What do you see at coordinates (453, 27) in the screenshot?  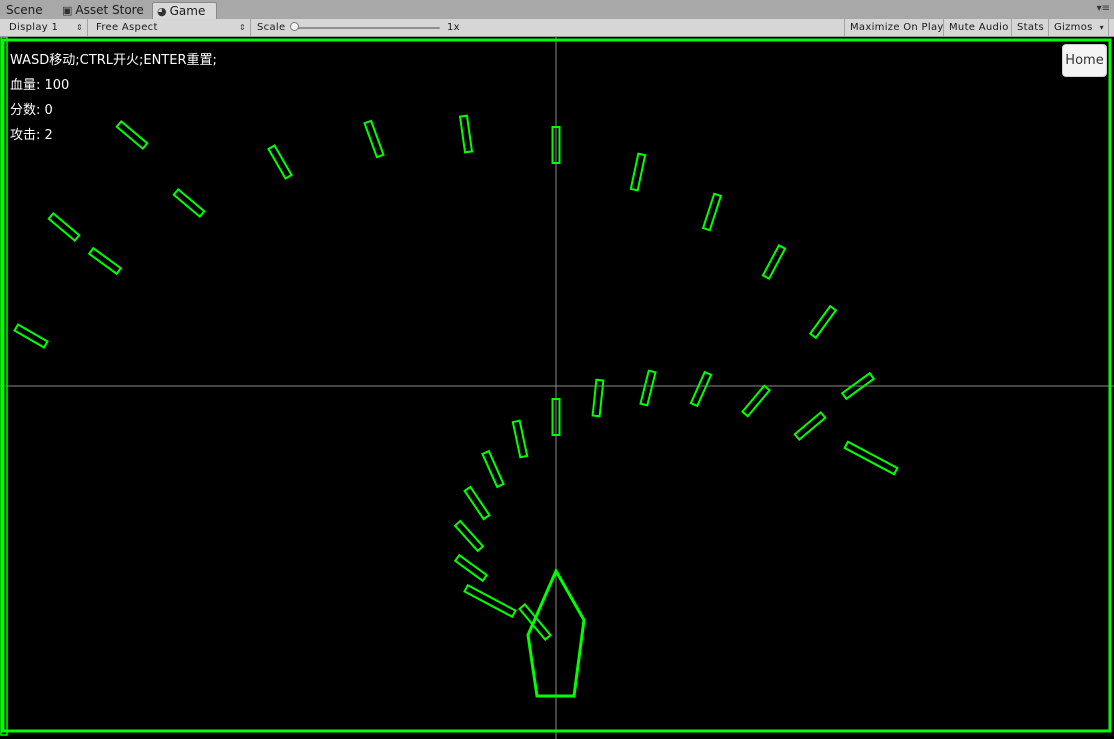 I see `scale-value: 1x` at bounding box center [453, 27].